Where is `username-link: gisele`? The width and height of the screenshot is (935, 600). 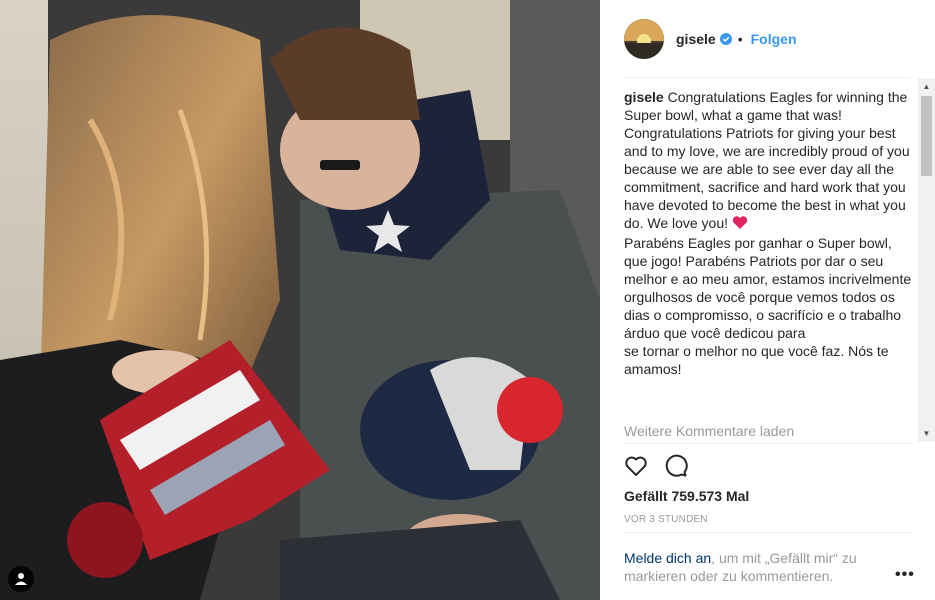
username-link: gisele is located at coordinates (696, 39).